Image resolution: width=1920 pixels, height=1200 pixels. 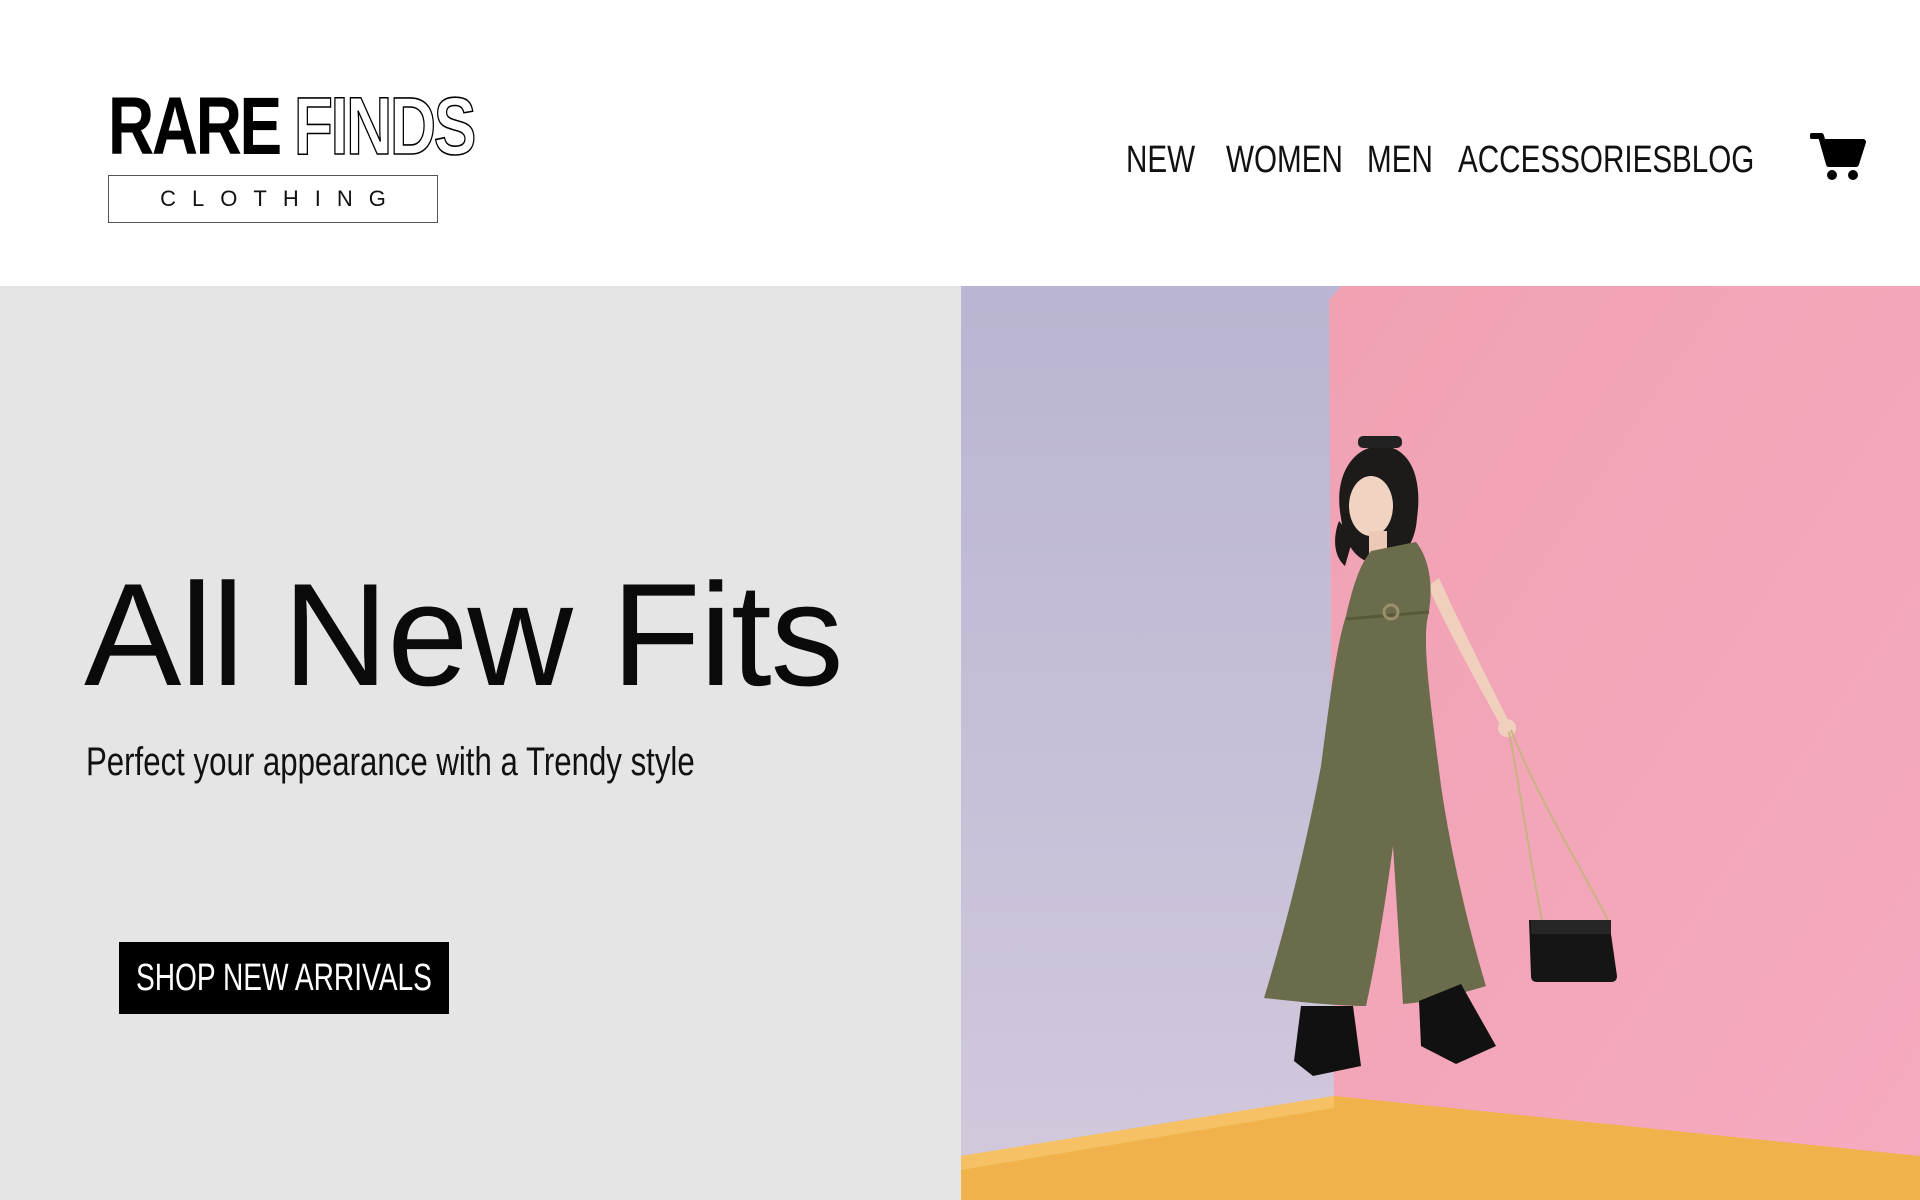 What do you see at coordinates (1565, 160) in the screenshot?
I see `nav-item-accessories: ACCESSORIES` at bounding box center [1565, 160].